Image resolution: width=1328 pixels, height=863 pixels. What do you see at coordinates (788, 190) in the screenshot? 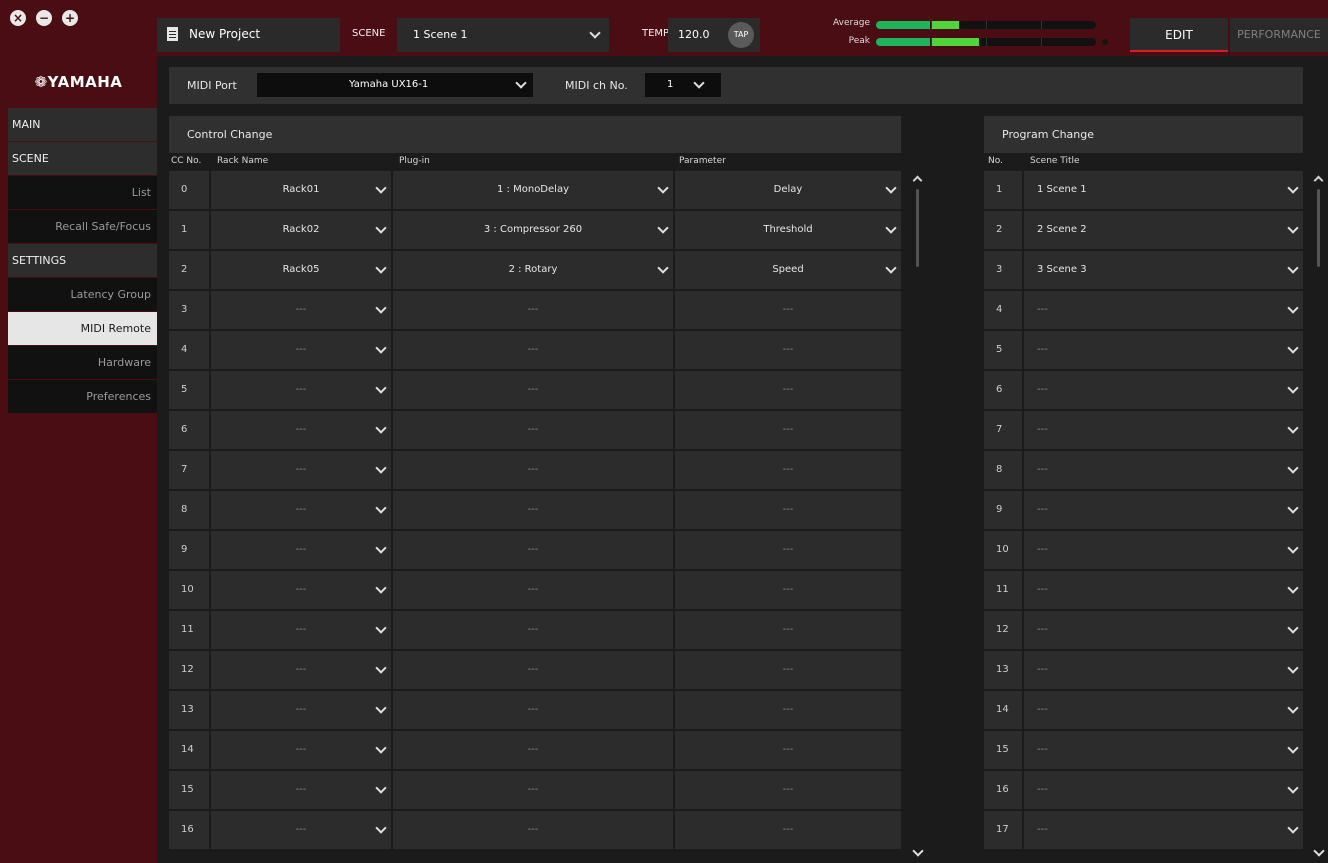
I see `parameter-select: Delay` at bounding box center [788, 190].